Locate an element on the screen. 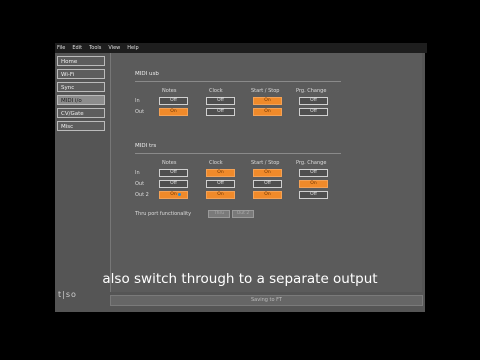  midi-usb-column-header: Clock is located at coordinates (216, 91).